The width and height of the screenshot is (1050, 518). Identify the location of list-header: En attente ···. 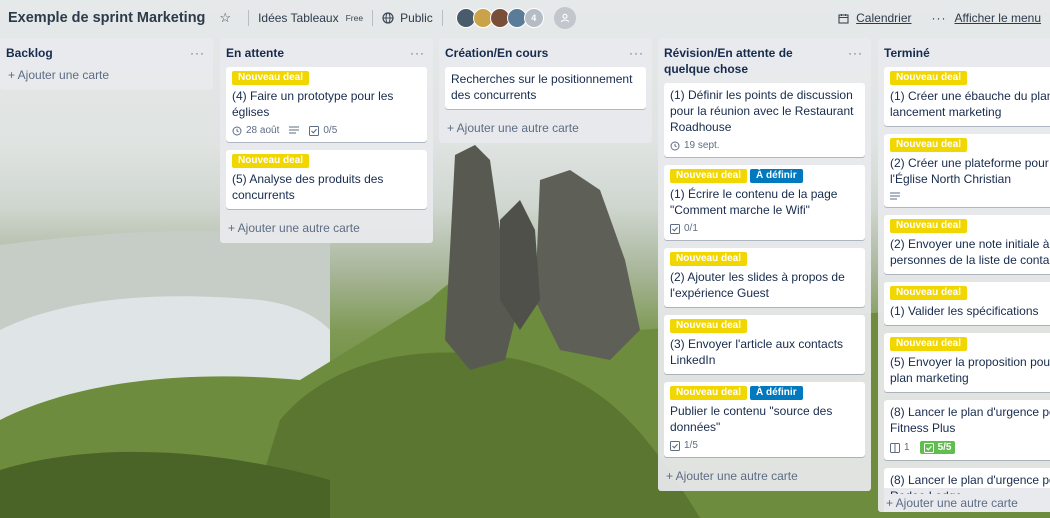
(326, 52).